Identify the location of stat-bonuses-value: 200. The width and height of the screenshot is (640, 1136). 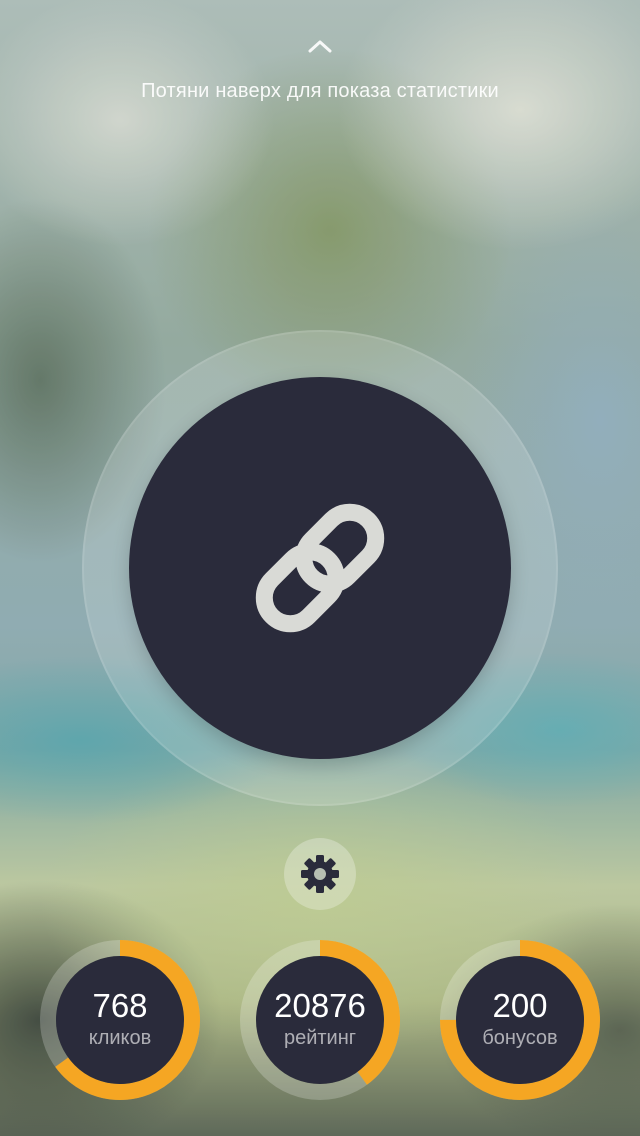
(520, 1005).